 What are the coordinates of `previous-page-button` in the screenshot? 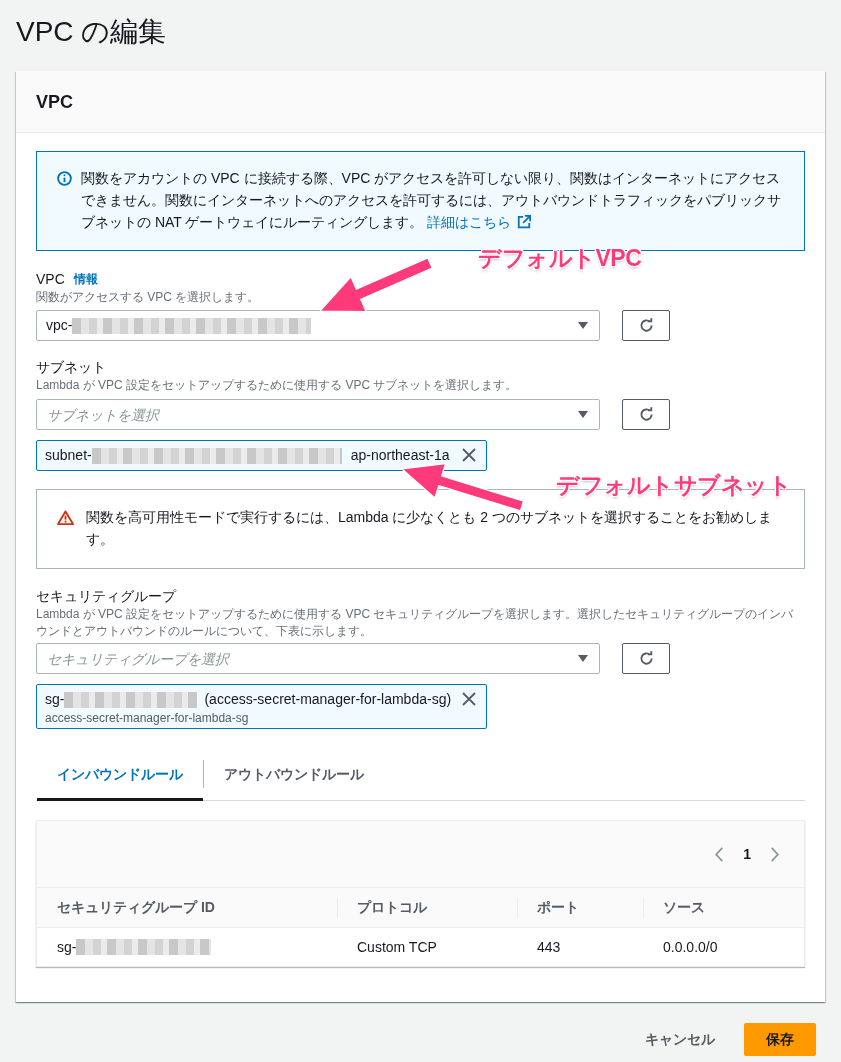 It's located at (719, 854).